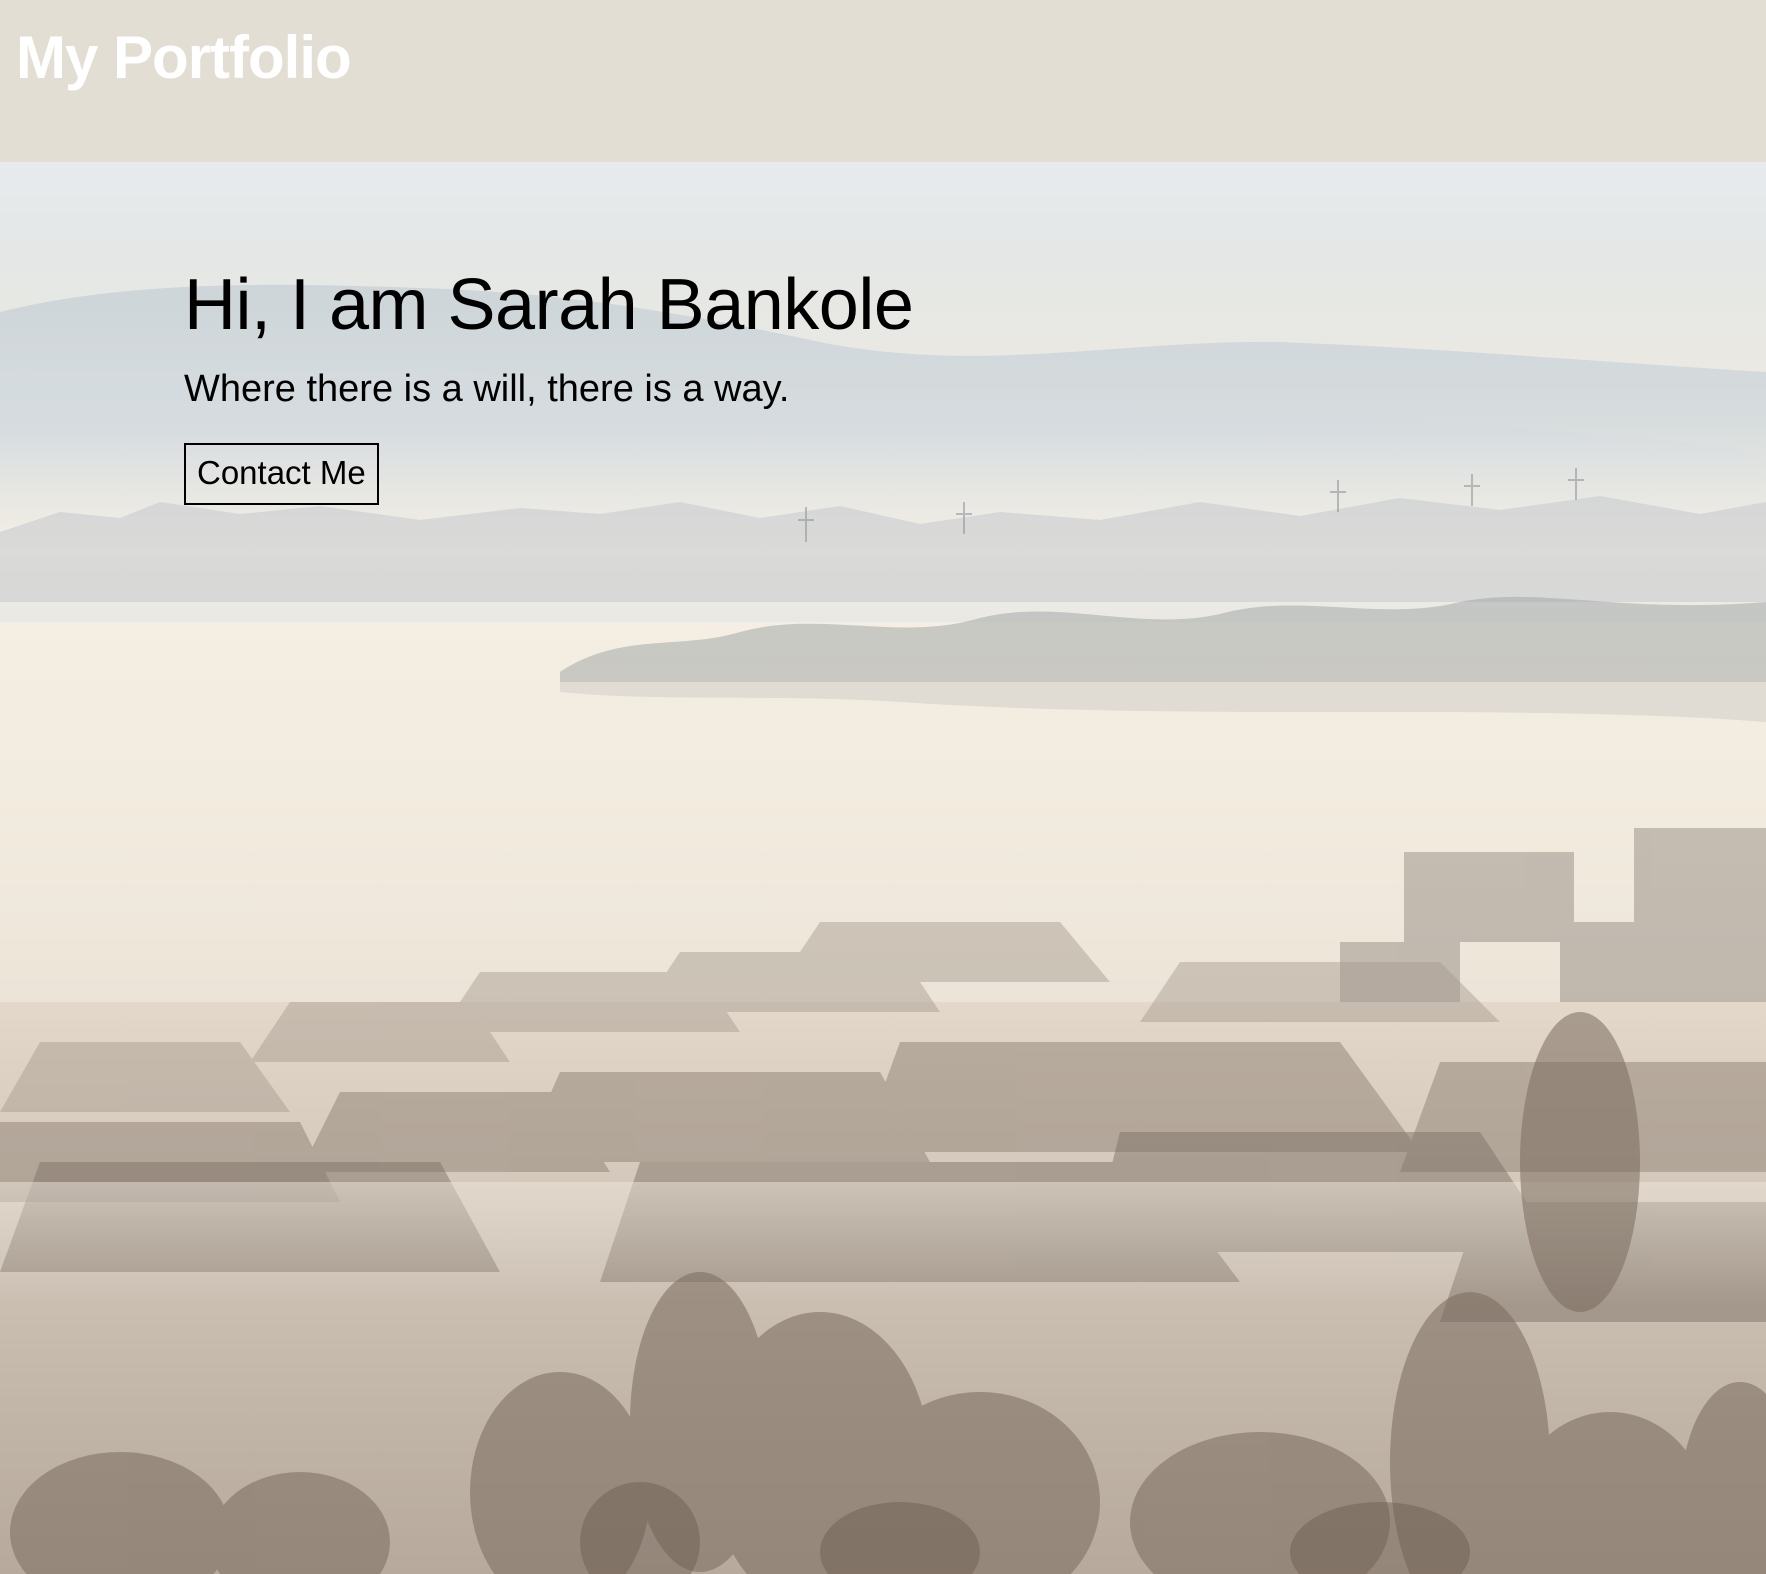 The width and height of the screenshot is (1766, 1574). Describe the element at coordinates (184, 57) in the screenshot. I see `site-logo: My Portfolio` at that location.